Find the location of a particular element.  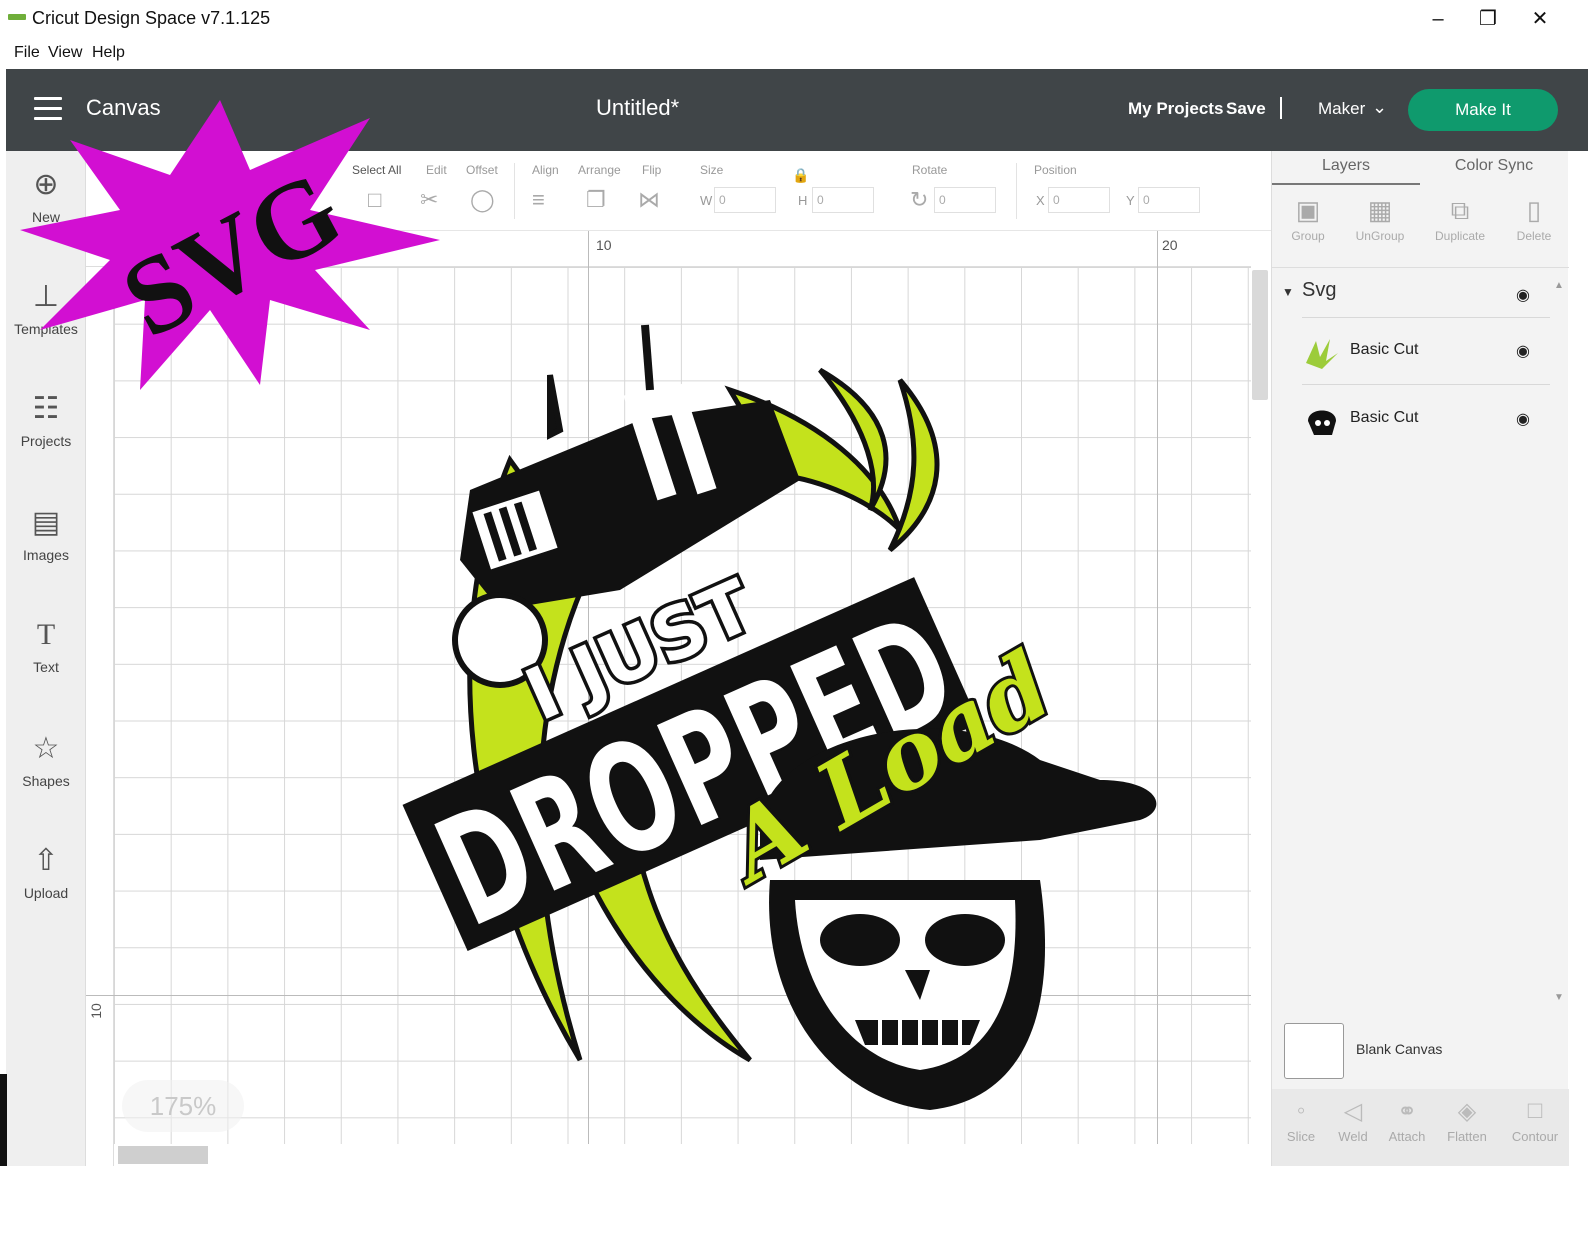

y-field: 0 is located at coordinates (1169, 200).